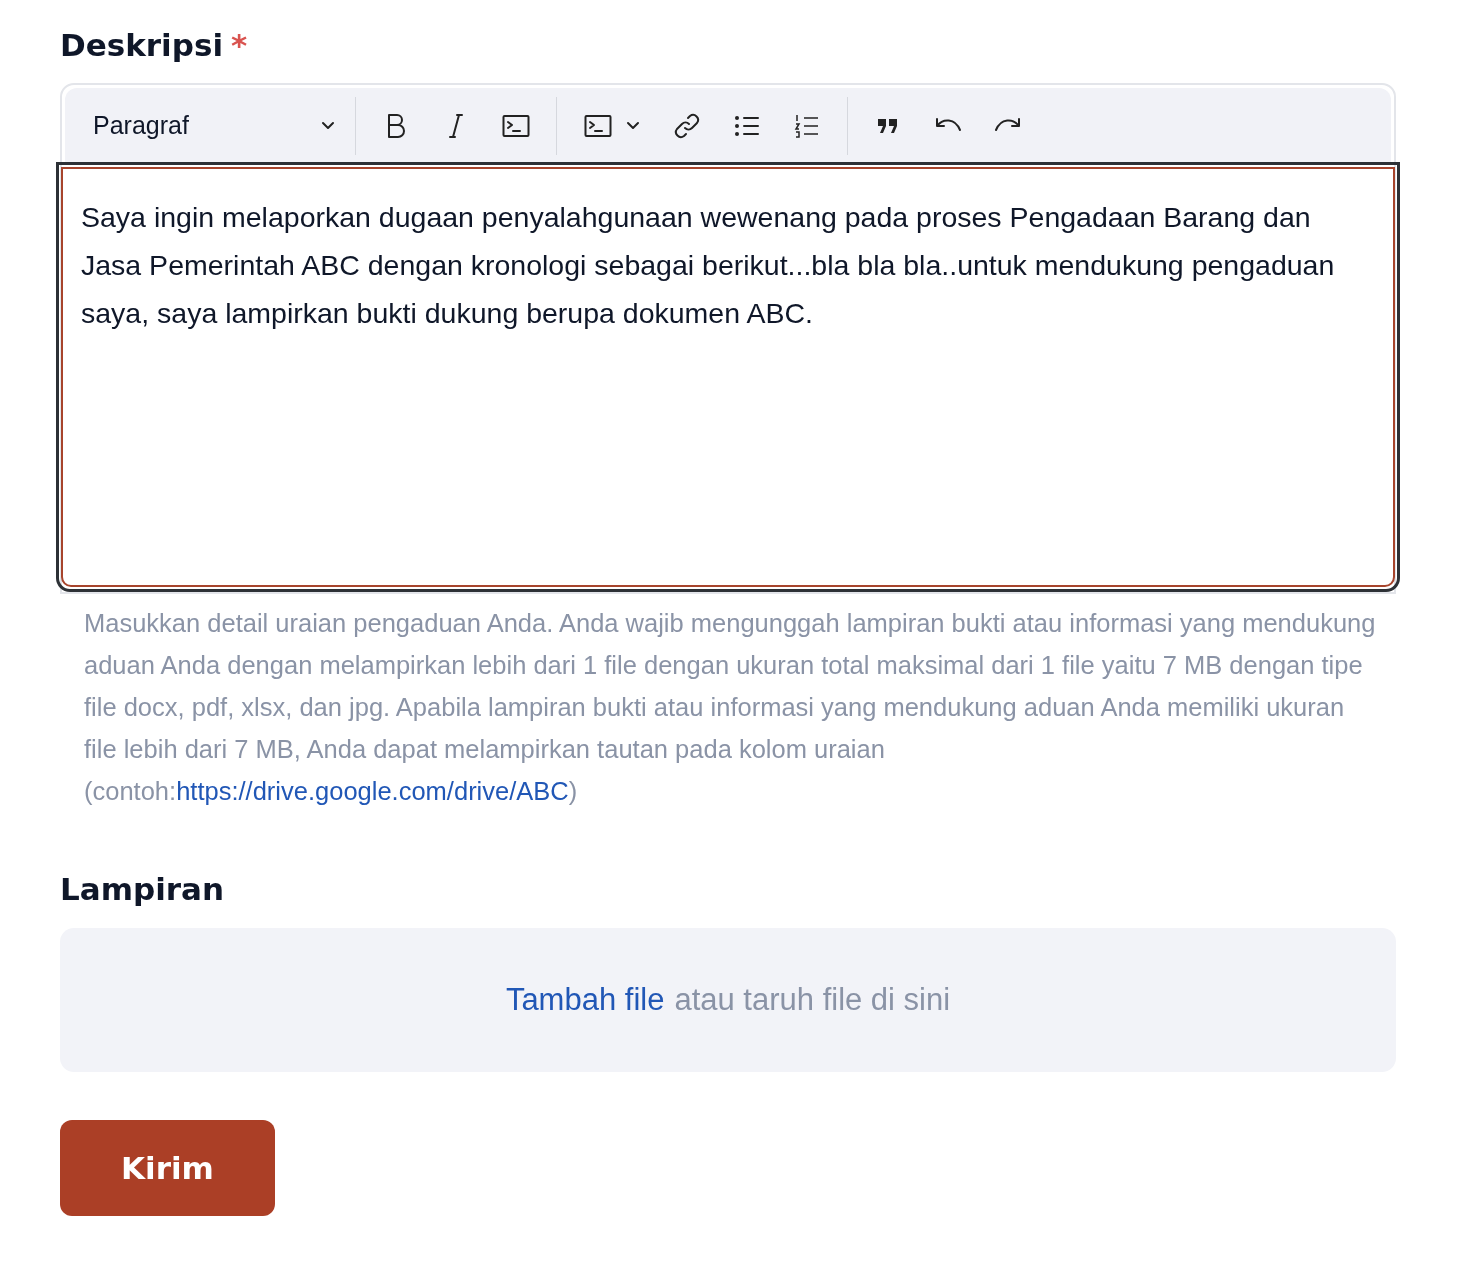 The image size is (1478, 1284). Describe the element at coordinates (730, 707) in the screenshot. I see `help-text: Masukkan detail uraian pengaduan Anda. Anda wajib mengunggah lampiran bukti atau informasi yang mendukung aduan Anda dengan melampirkan lebih dari 1 file dengan ukuran total maksimal dari 1 file yaitu 7 MB dengan tipe file docx, pdf, xlsx, dan jpg. Apabila lampiran bukti atau informasi yang mendukung aduan Anda memiliki ukuran file lebih dari 7 MB, Anda dapat melampirkan tautan pada kolom uraian (contoh:https://drive.google.com/drive/ABC)` at that location.